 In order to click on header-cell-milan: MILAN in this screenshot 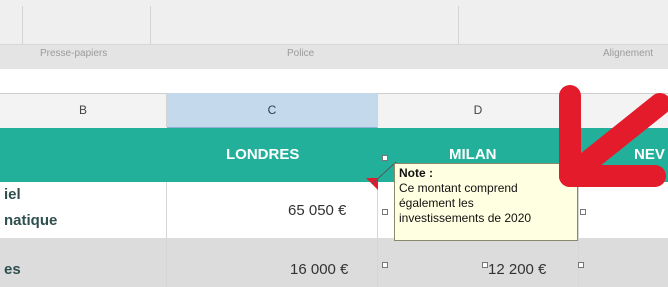, I will do `click(473, 154)`.